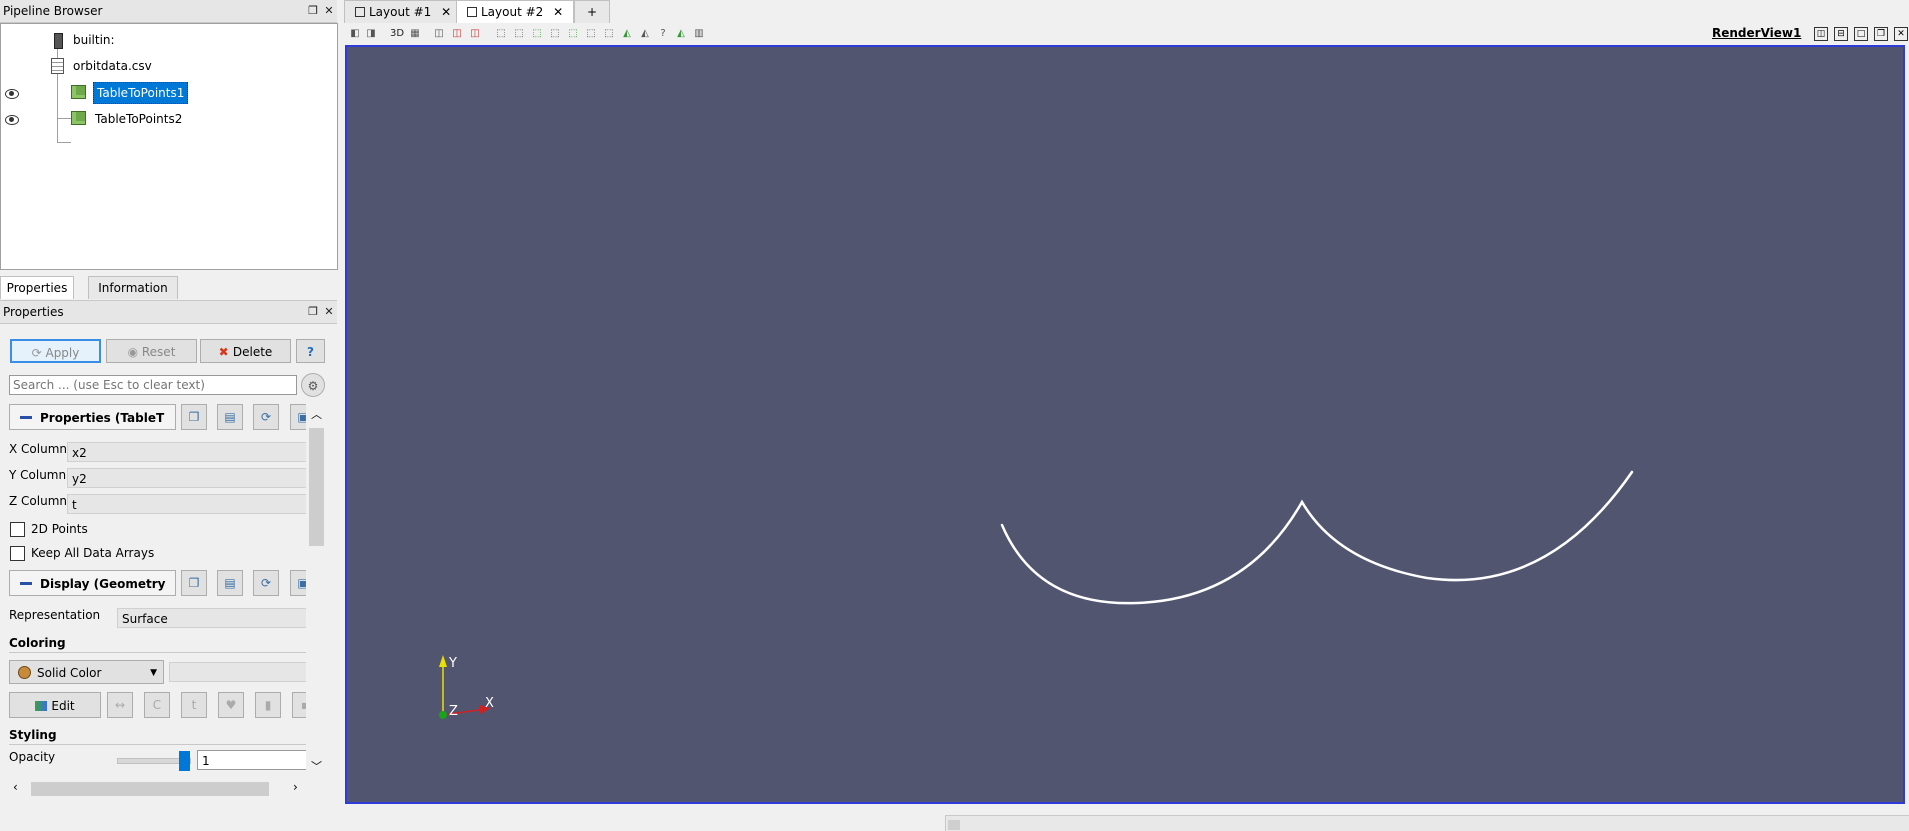 The height and width of the screenshot is (831, 1909). Describe the element at coordinates (57, 66) in the screenshot. I see `csv-file-icon` at that location.